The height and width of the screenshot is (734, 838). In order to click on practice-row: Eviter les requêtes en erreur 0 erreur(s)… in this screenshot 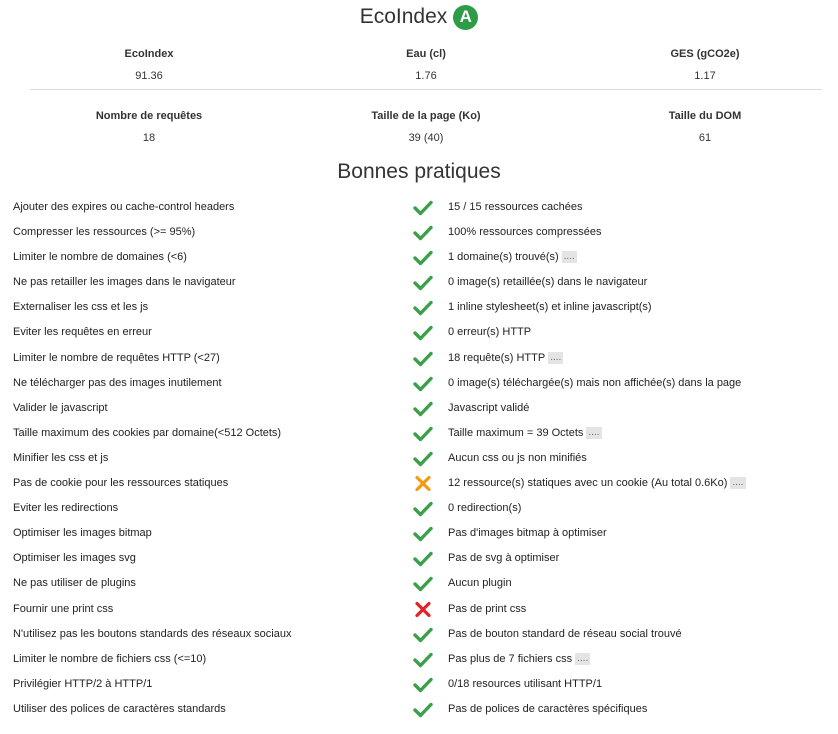, I will do `click(419, 332)`.